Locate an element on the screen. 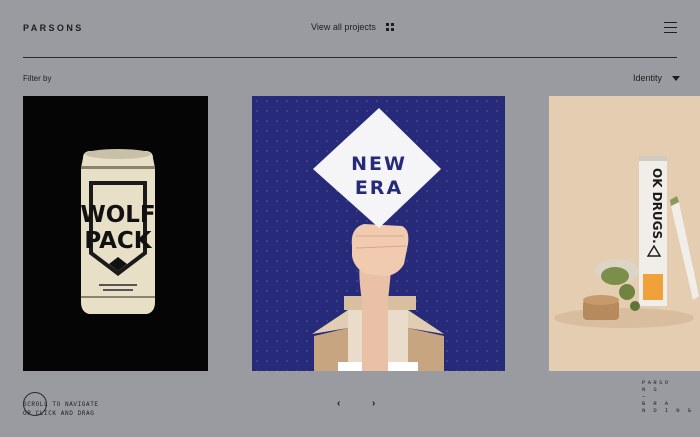  chevron-down-icon is located at coordinates (676, 78).